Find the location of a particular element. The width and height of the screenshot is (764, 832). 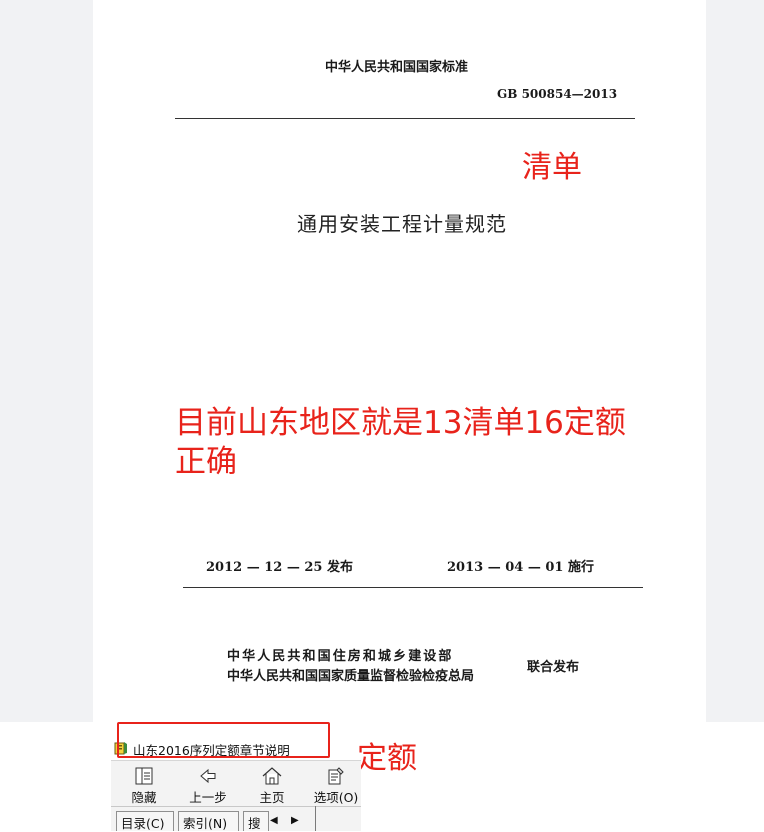

joint-release-label: 联合发布 is located at coordinates (553, 667).